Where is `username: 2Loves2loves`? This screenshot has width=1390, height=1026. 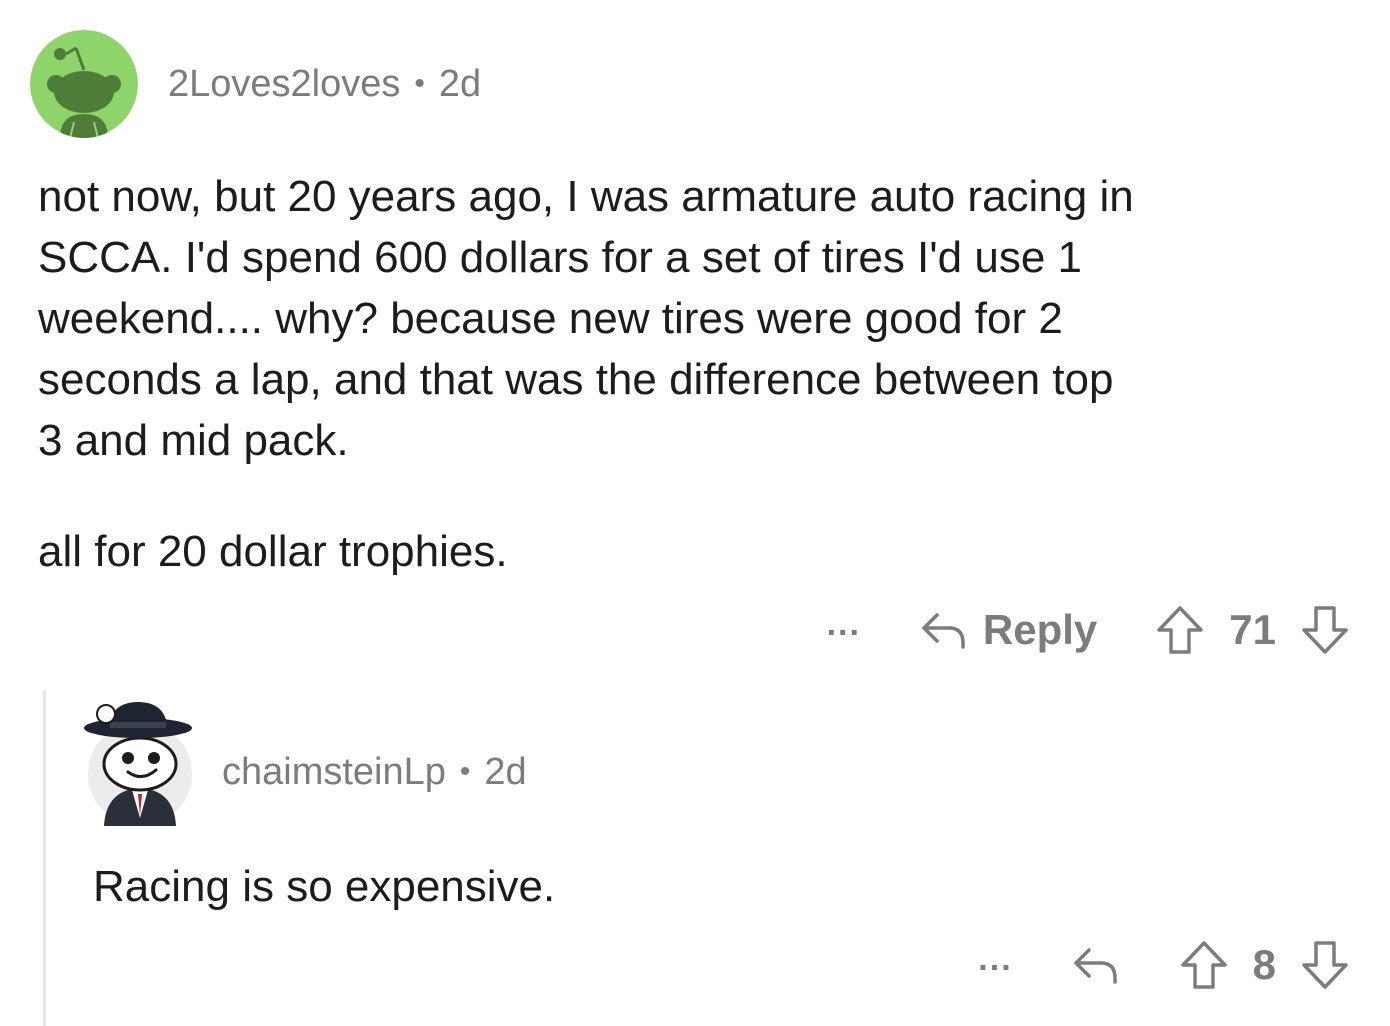
username: 2Loves2loves is located at coordinates (284, 84).